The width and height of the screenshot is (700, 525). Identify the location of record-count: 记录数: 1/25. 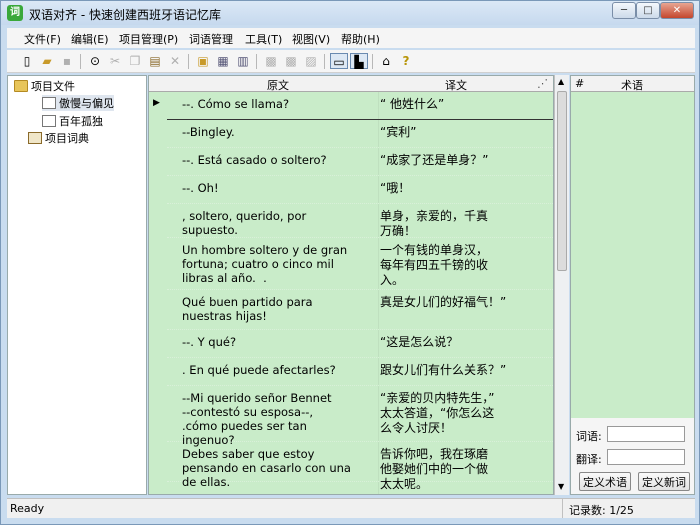
(601, 510).